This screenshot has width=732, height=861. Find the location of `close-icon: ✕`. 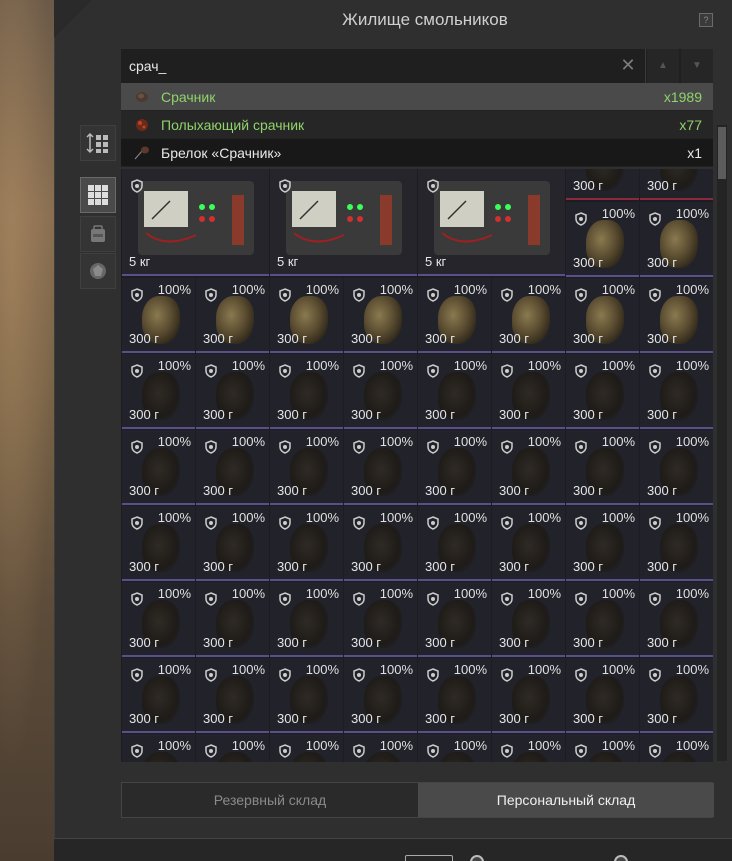

close-icon: ✕ is located at coordinates (628, 65).